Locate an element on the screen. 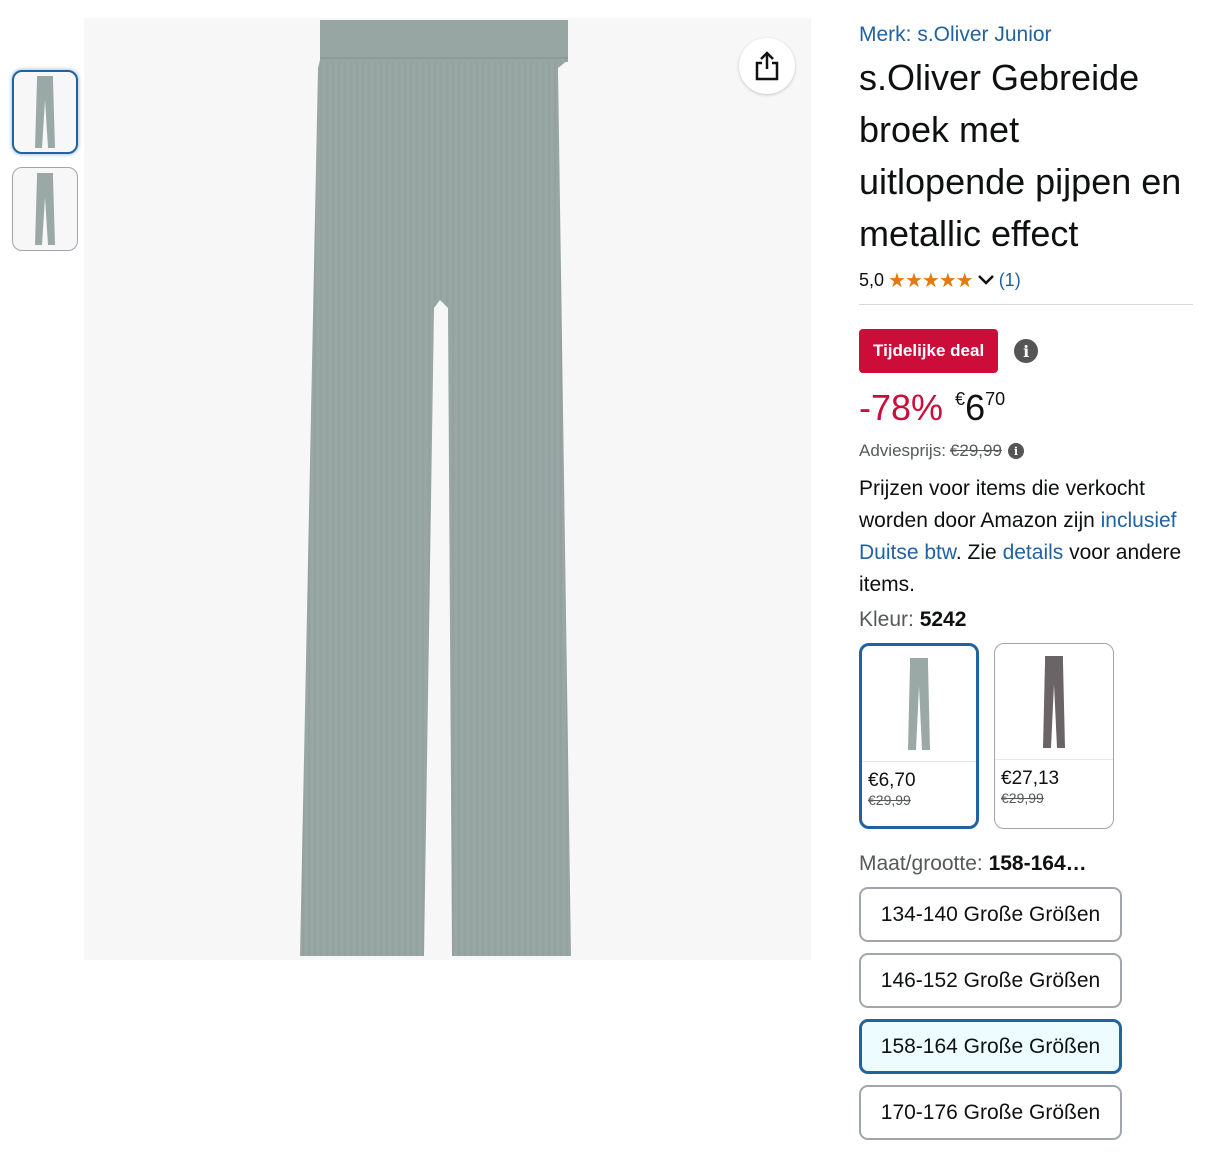 The height and width of the screenshot is (1161, 1221). swatch-price: €27,13 is located at coordinates (1030, 778).